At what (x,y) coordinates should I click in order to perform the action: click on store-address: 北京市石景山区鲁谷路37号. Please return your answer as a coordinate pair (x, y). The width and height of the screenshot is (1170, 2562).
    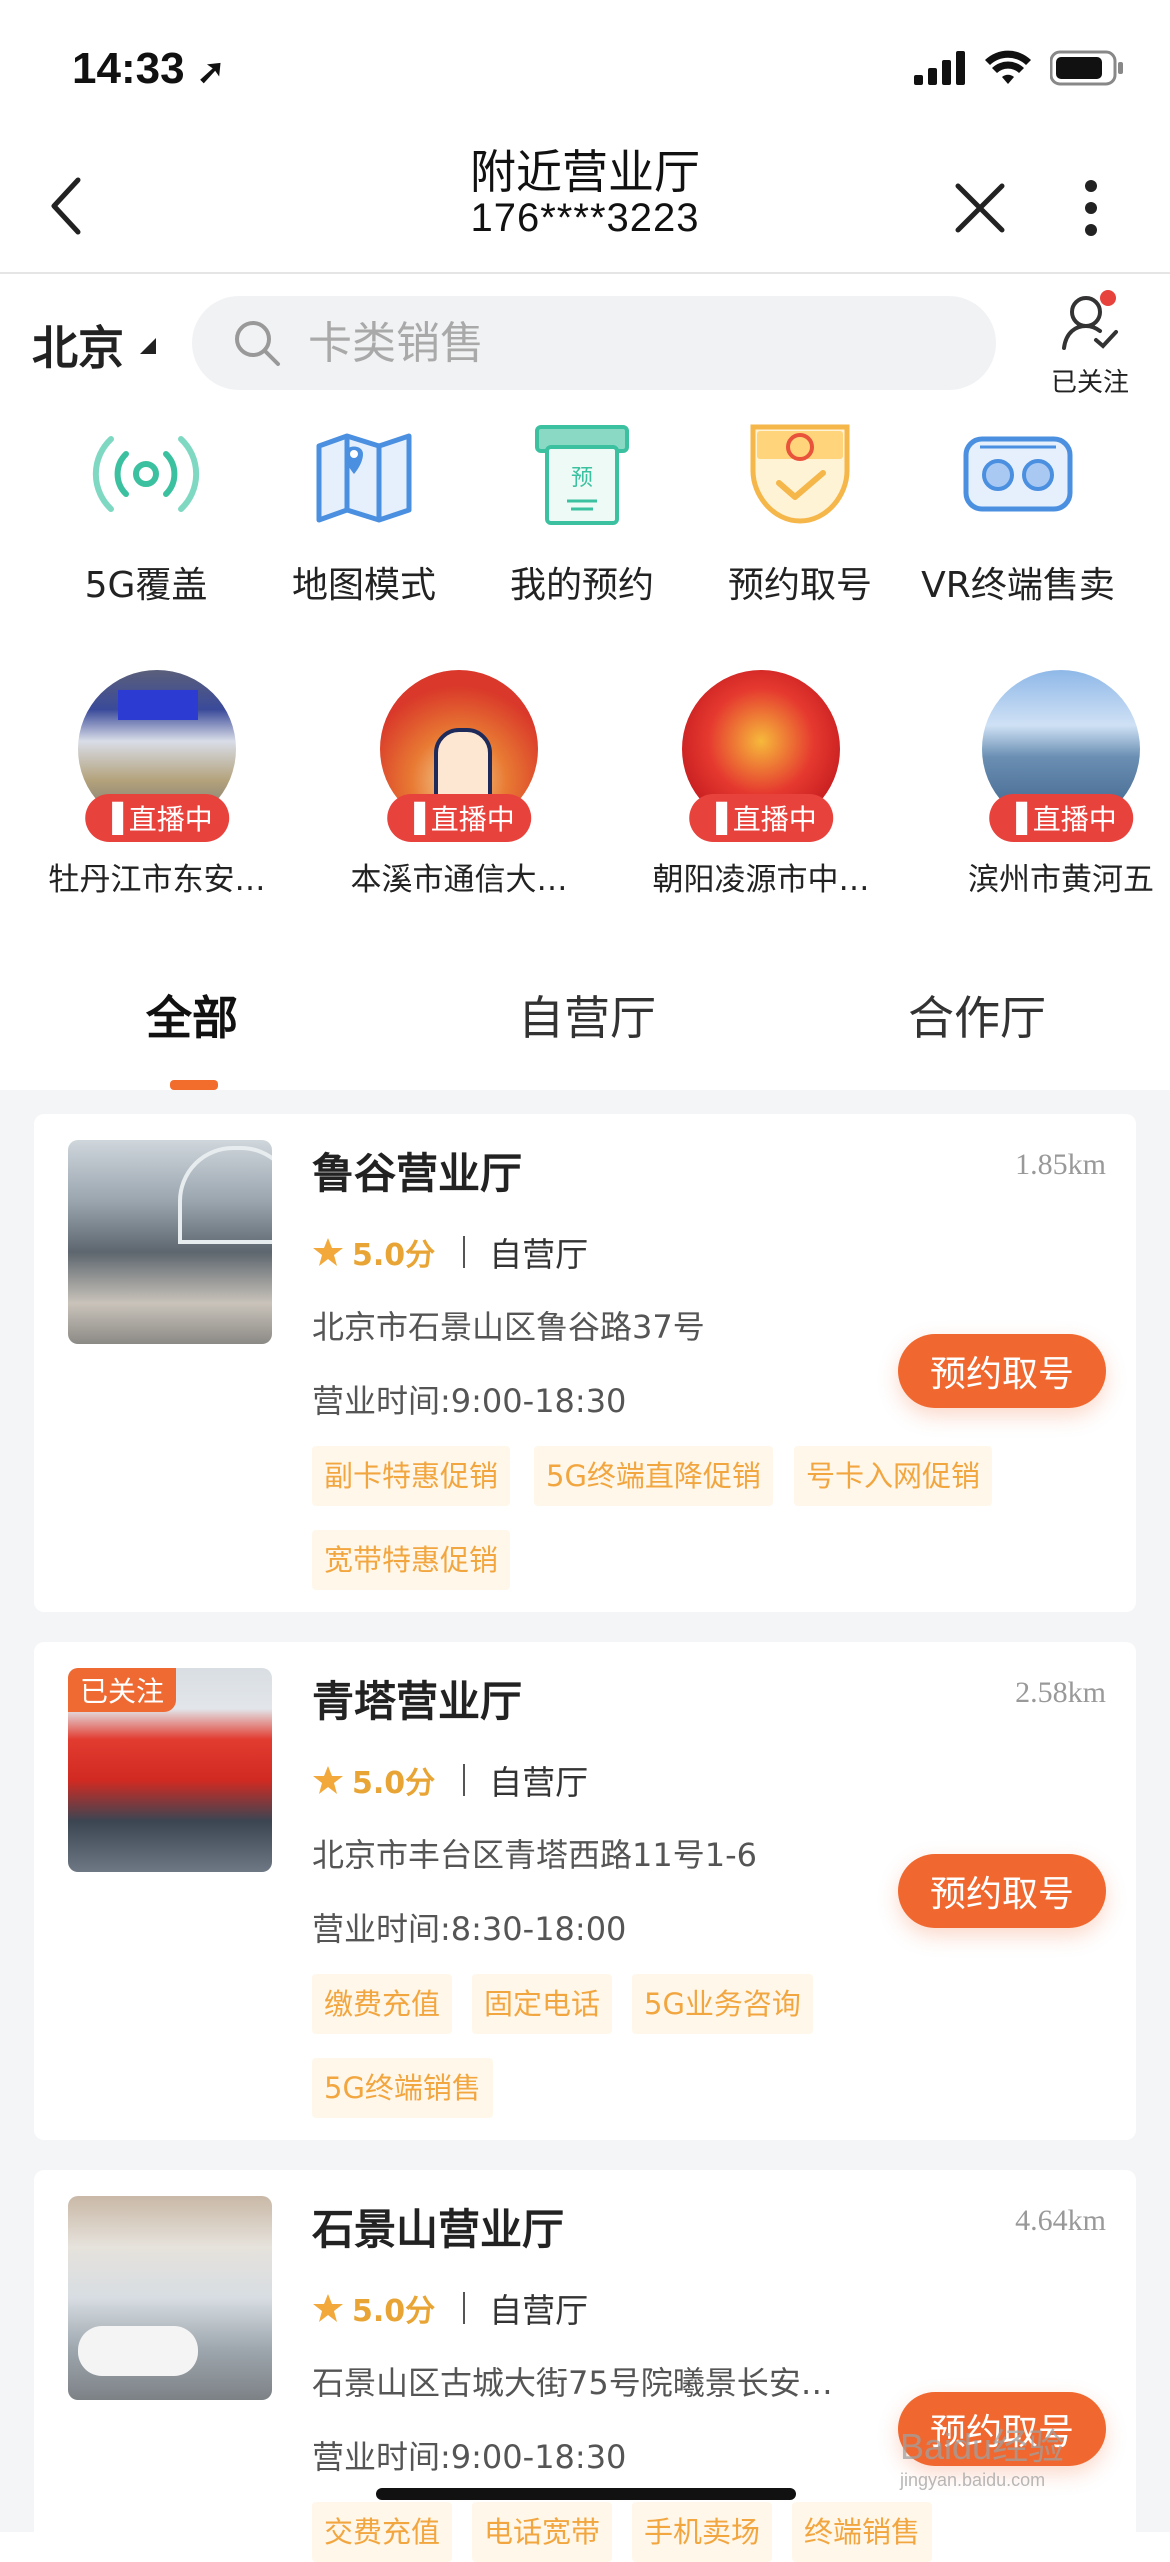
    Looking at the image, I should click on (508, 1327).